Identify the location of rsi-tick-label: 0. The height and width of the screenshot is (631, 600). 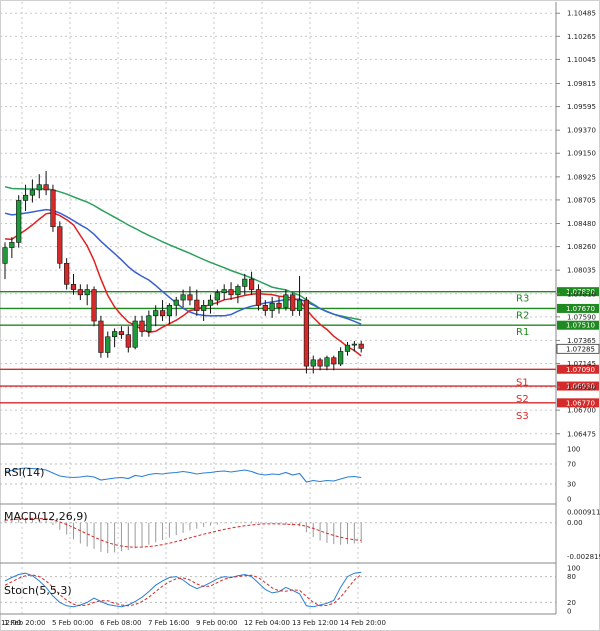
(569, 500).